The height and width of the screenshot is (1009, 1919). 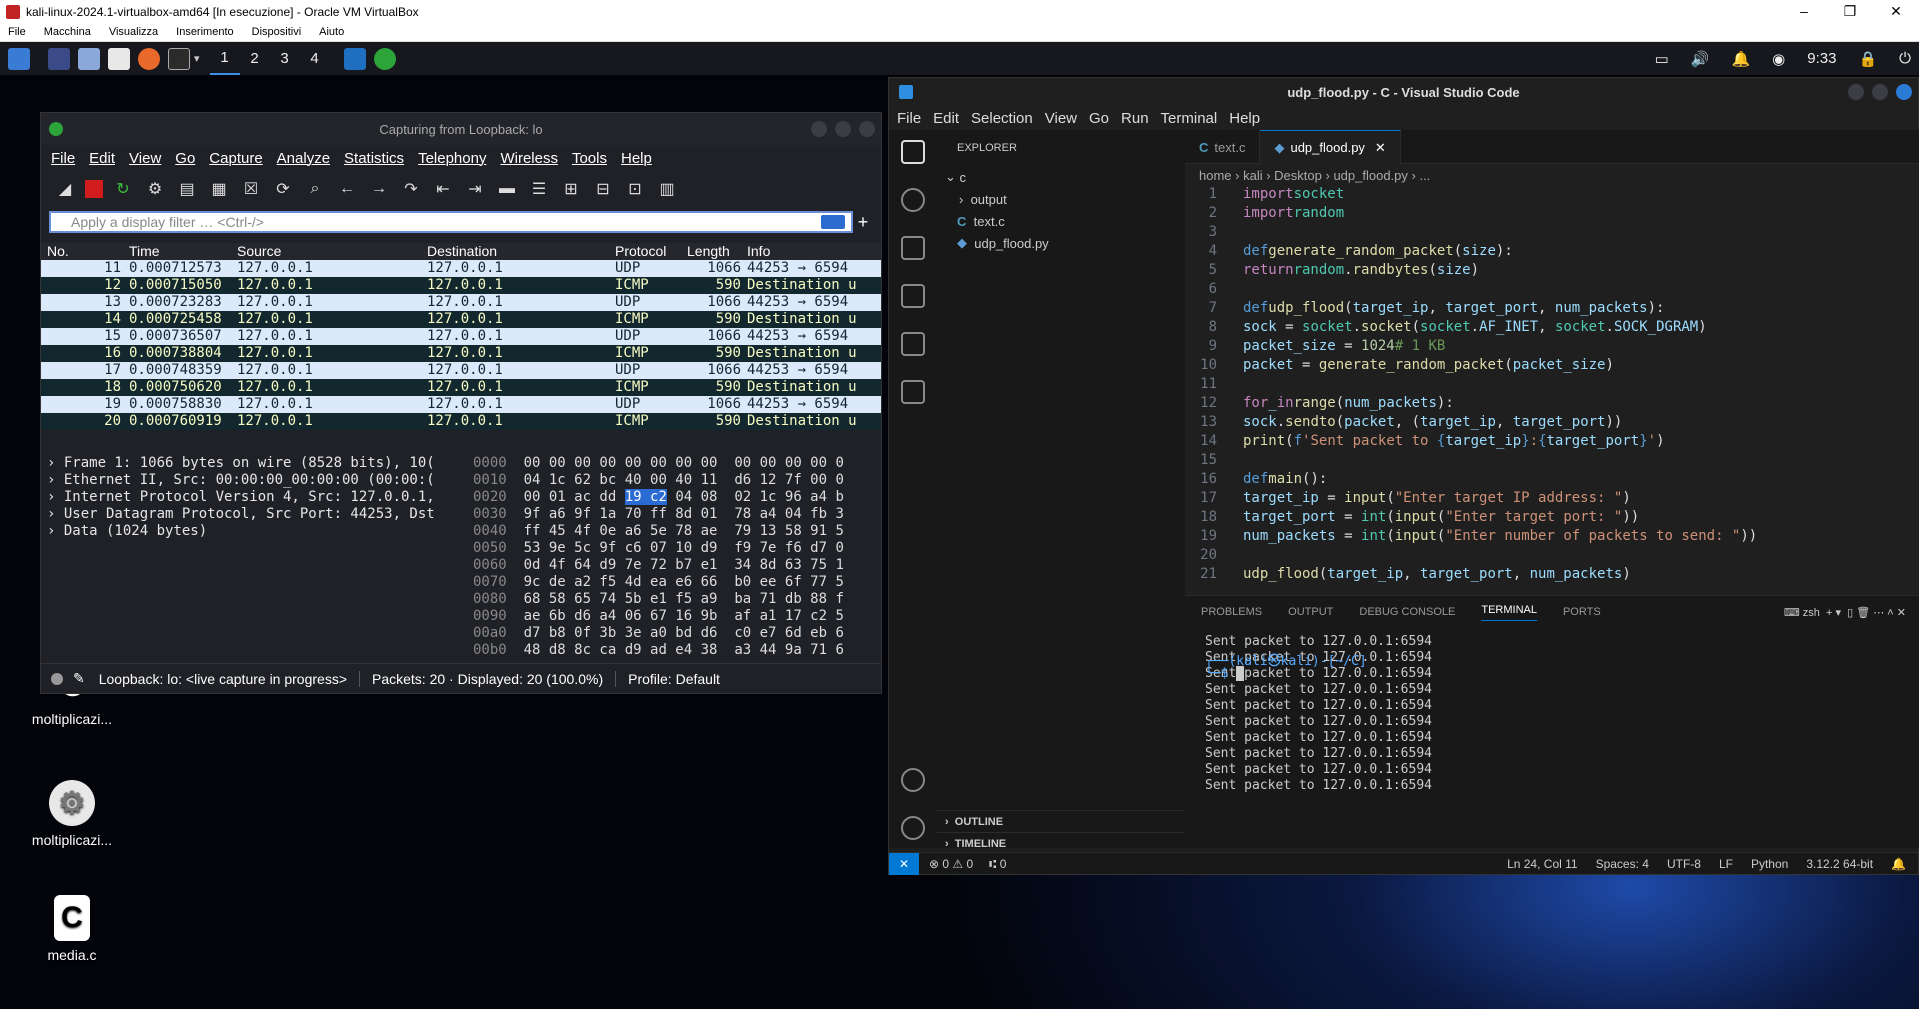 I want to click on tab-ports: PORTS, so click(x=1582, y=612).